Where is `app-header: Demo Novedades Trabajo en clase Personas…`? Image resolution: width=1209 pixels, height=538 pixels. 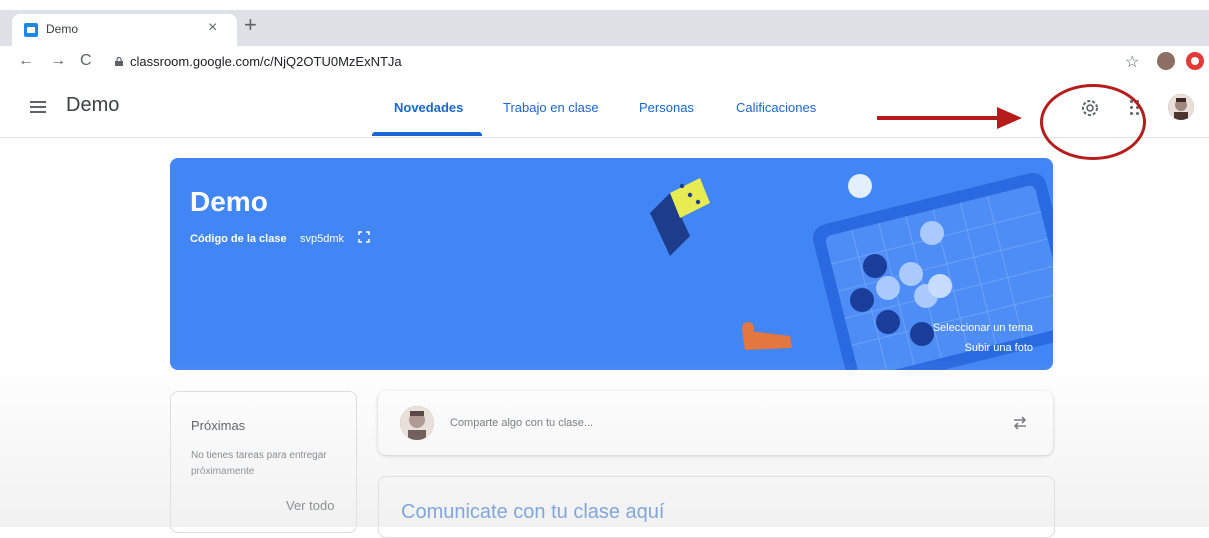
app-header: Demo Novedades Trabajo en clase Personas… is located at coordinates (604, 109).